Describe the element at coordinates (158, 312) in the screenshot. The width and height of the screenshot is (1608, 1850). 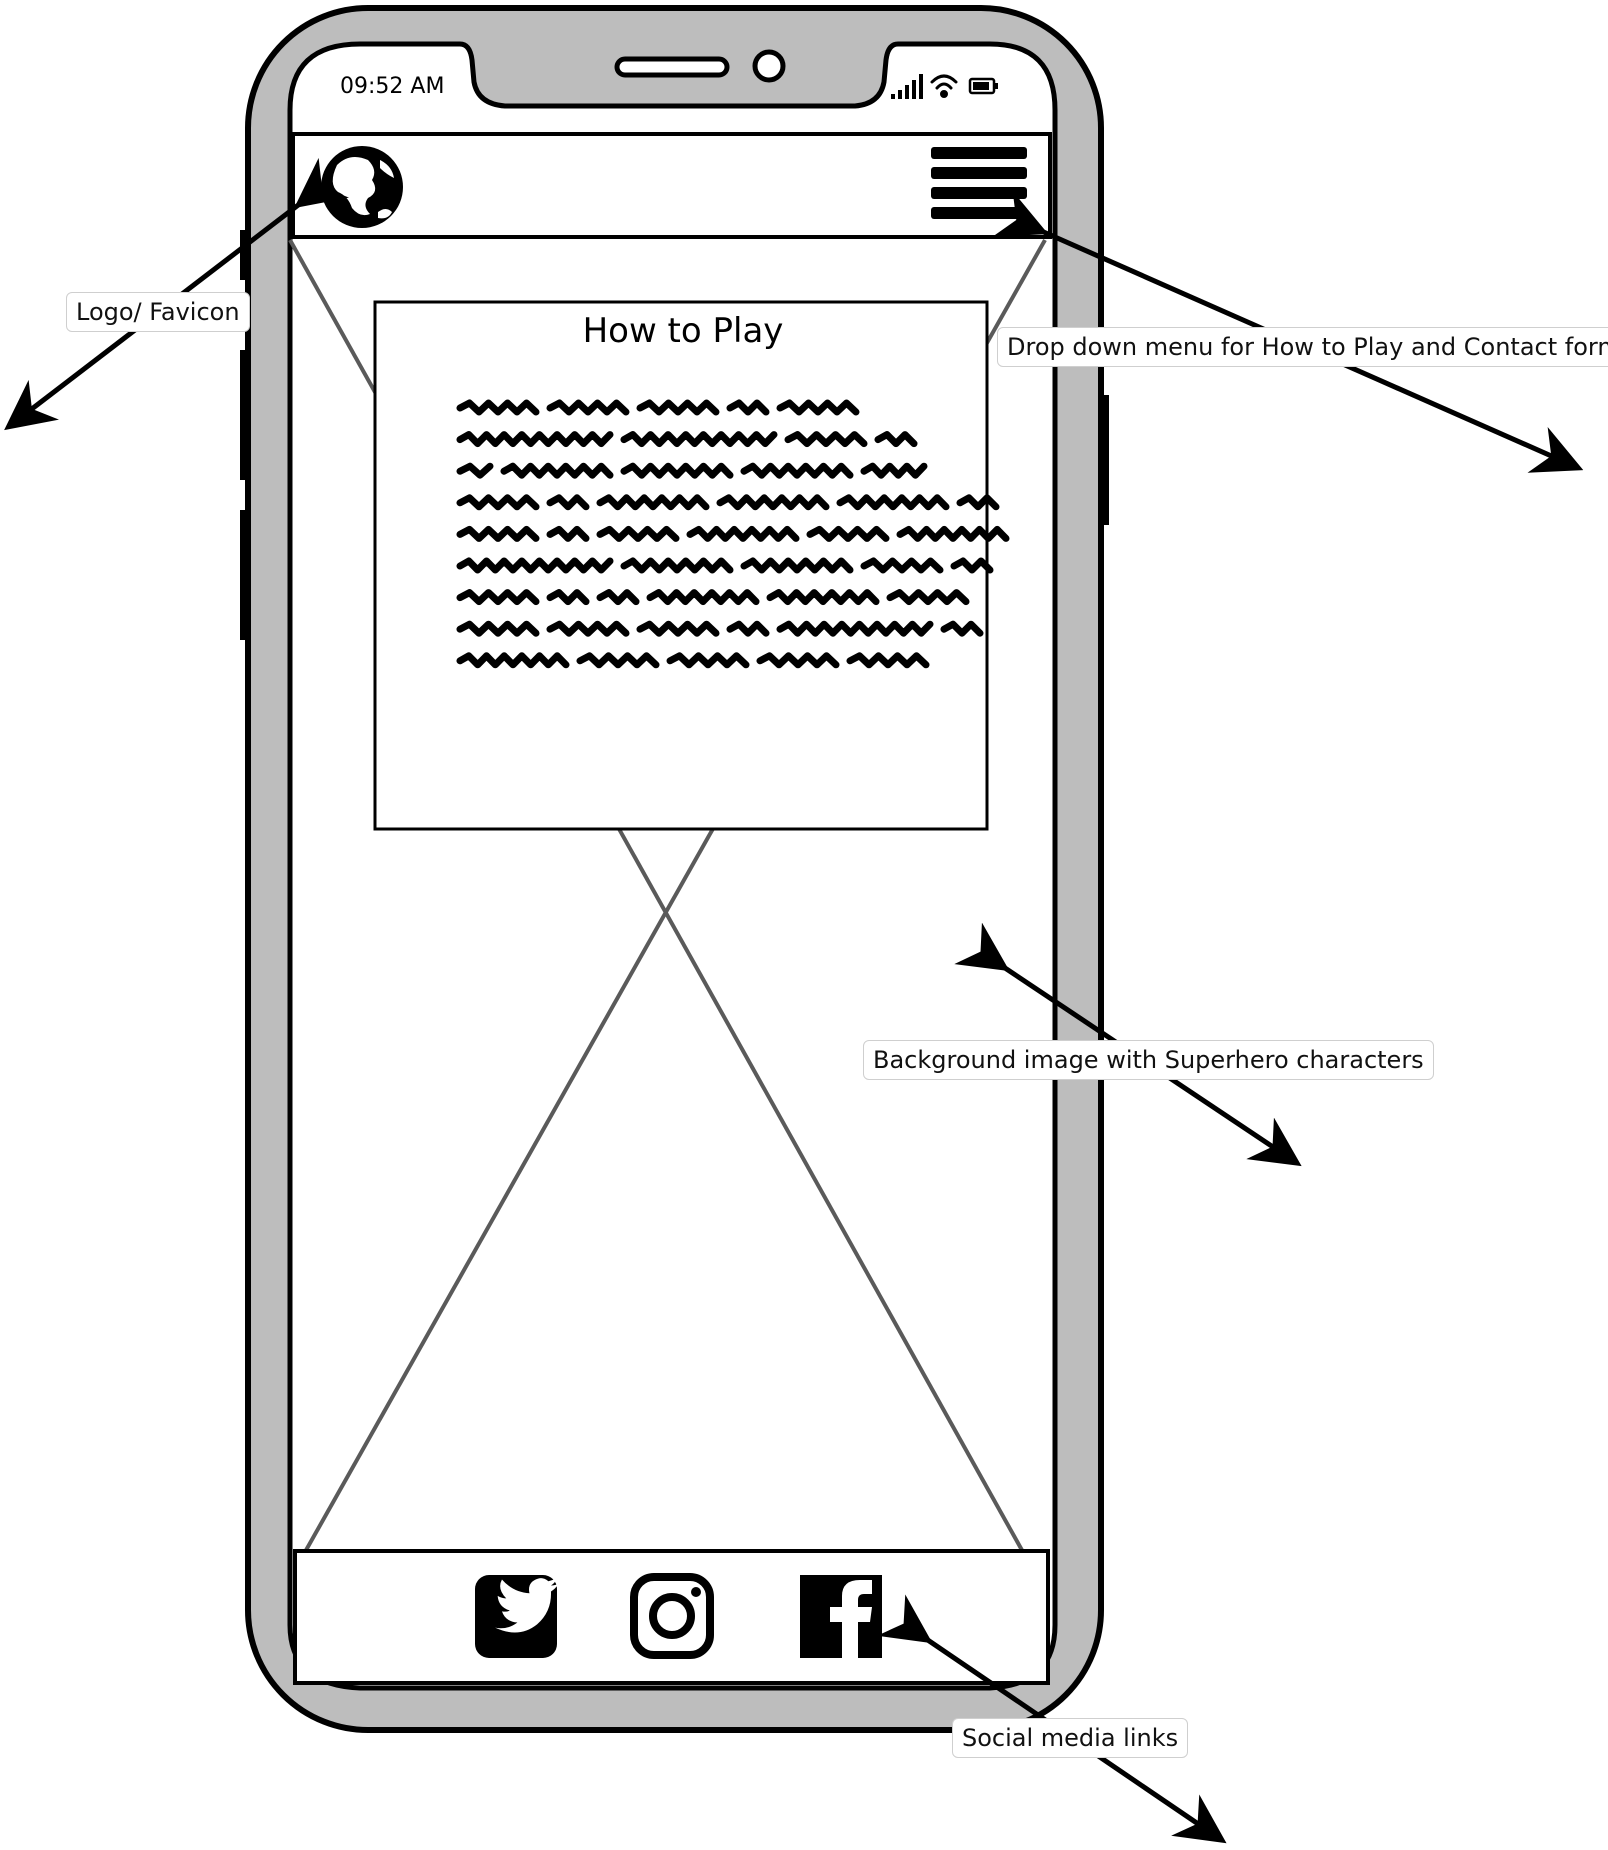
I see `annotation-logo: Logo/ Favicon` at that location.